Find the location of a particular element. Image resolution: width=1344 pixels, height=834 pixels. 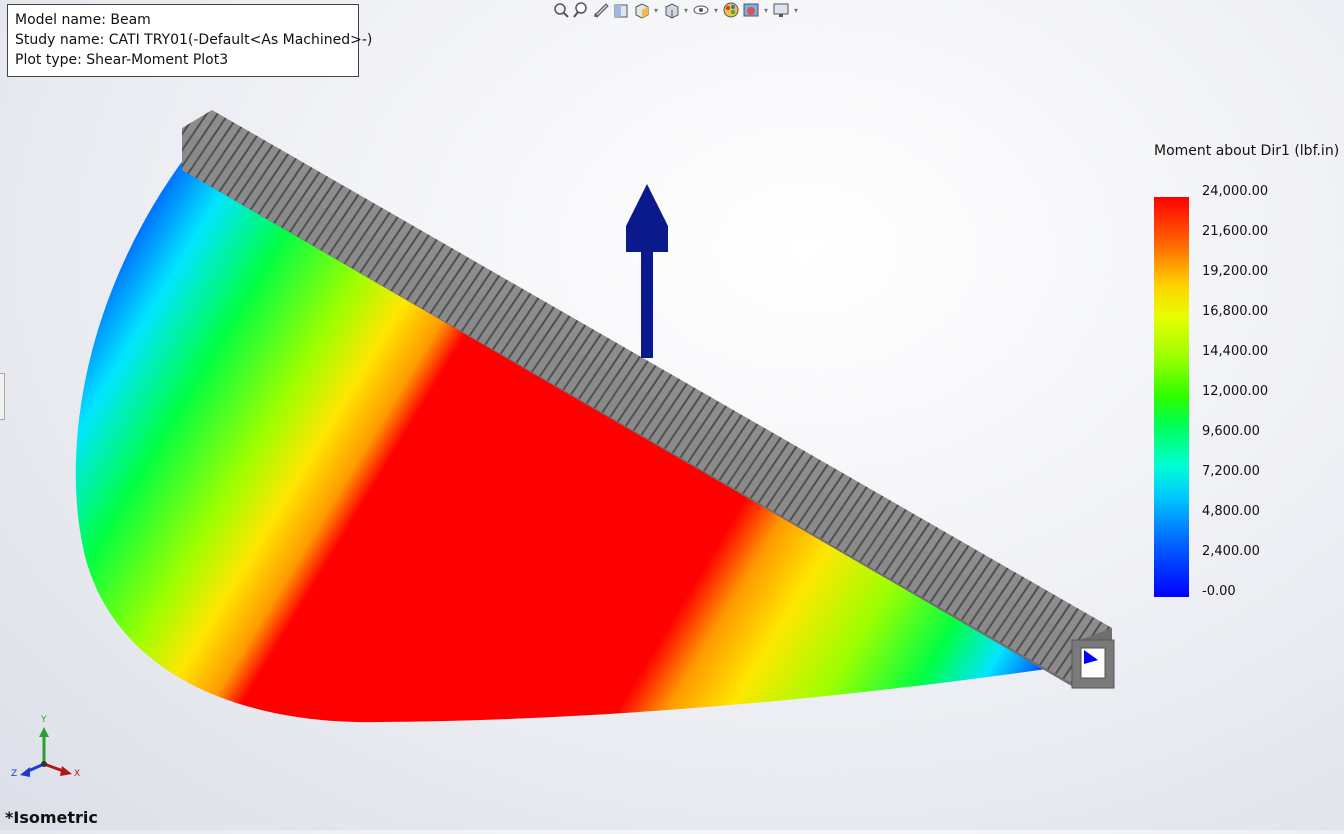

legend-tick: 24,000.00 is located at coordinates (1235, 191).